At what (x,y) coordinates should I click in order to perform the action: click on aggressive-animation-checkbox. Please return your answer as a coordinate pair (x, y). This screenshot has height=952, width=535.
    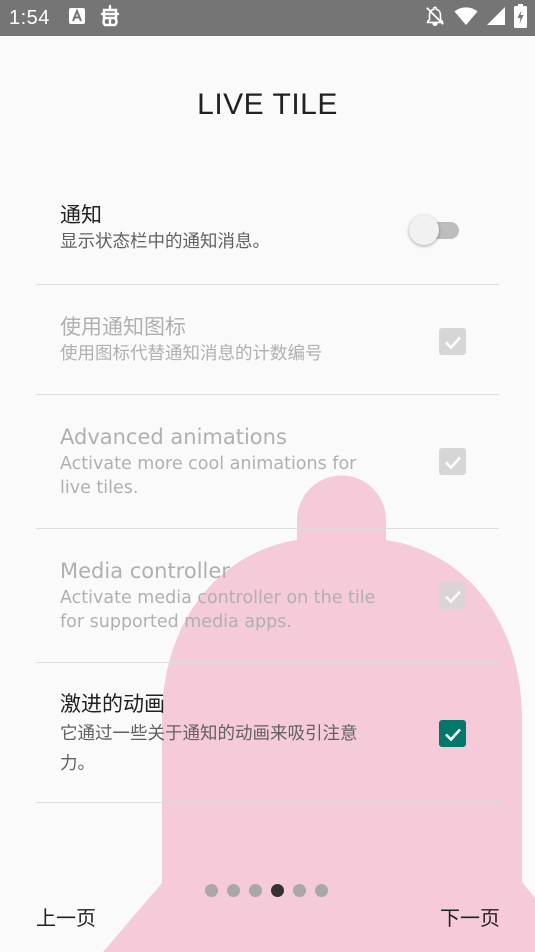
    Looking at the image, I should click on (452, 733).